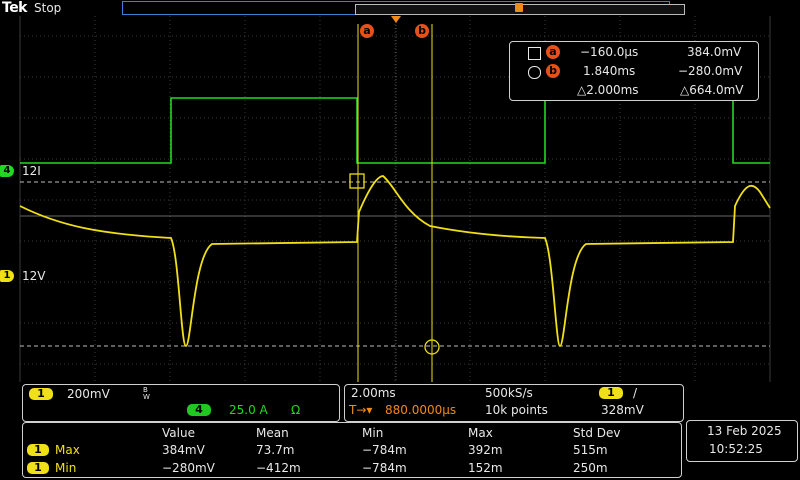 The height and width of the screenshot is (480, 800). What do you see at coordinates (742, 441) in the screenshot?
I see `datetime-panel: 13 Feb 2025 10:52:25` at bounding box center [742, 441].